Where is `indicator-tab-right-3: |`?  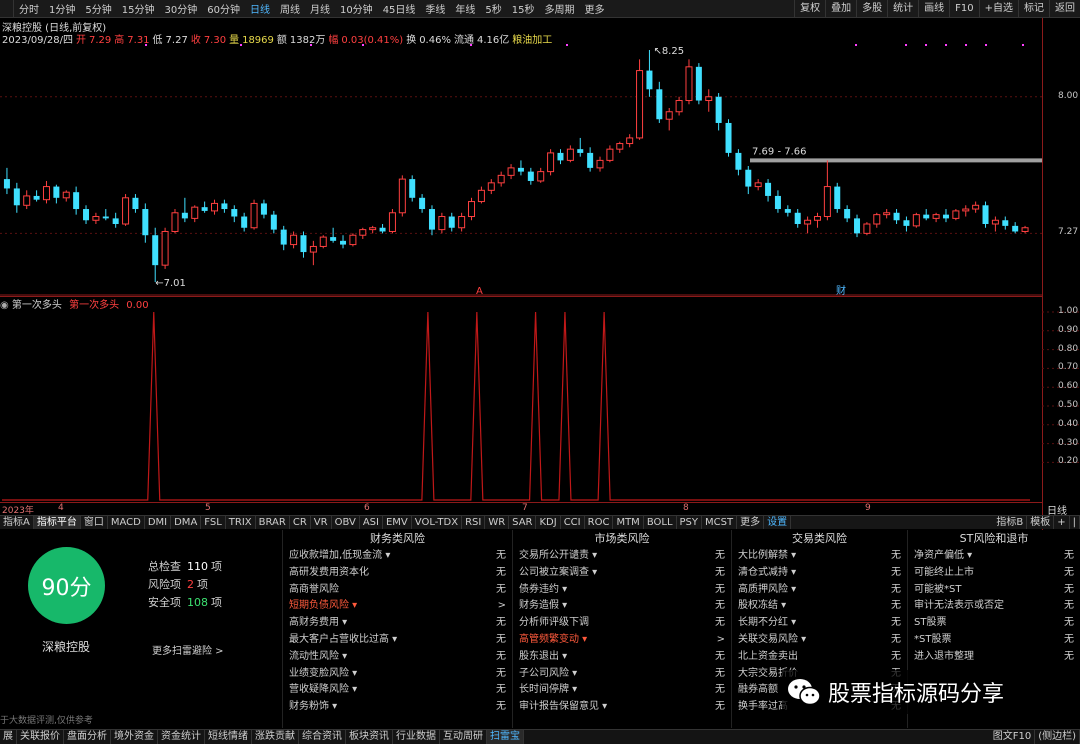 indicator-tab-right-3: | is located at coordinates (1075, 522).